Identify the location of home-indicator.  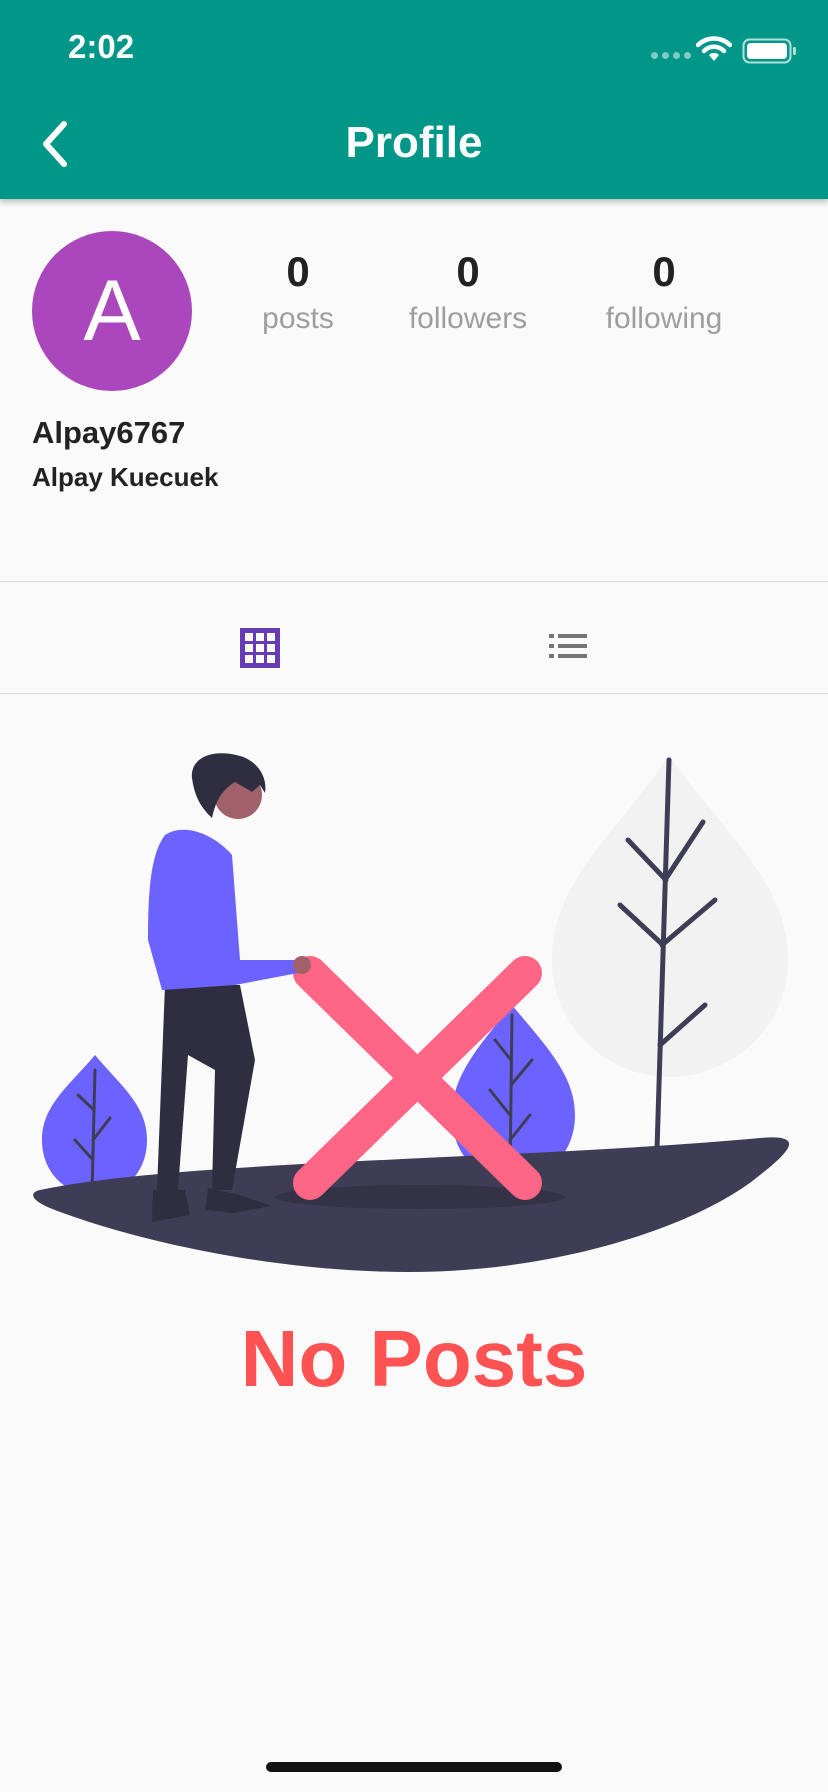
(414, 1767).